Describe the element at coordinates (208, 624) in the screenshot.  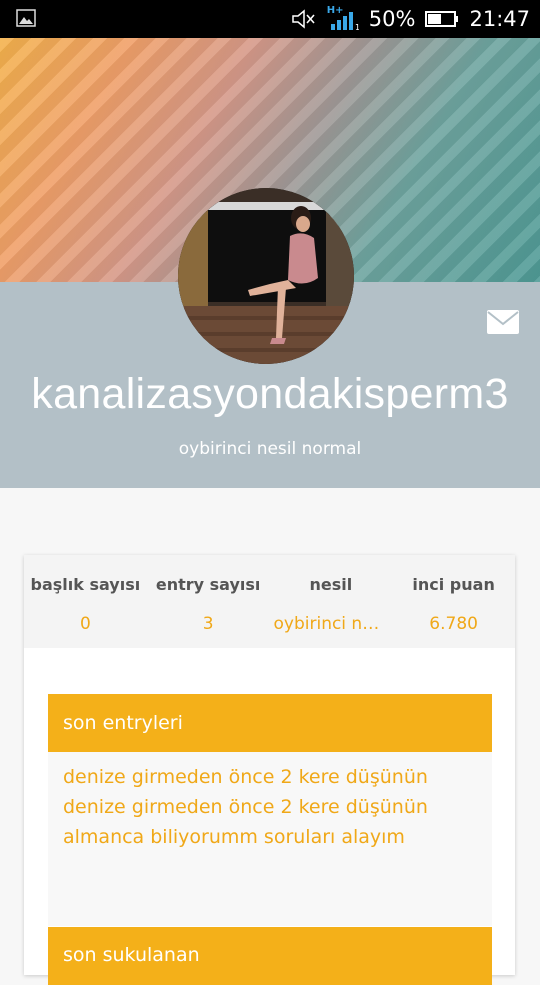
I see `stat-value: 3` at that location.